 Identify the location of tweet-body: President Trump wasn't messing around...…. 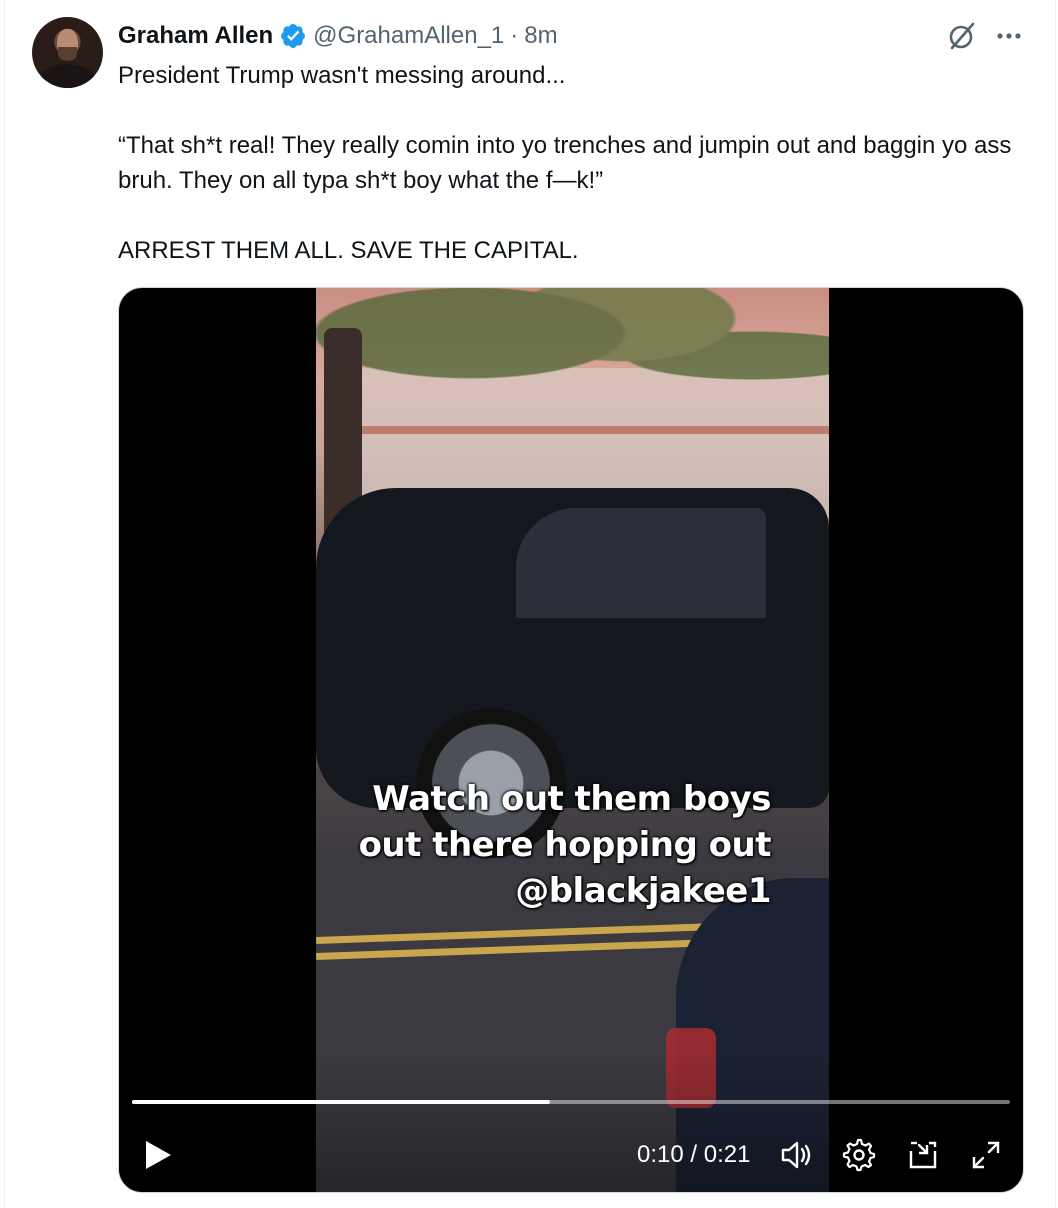
(573, 163).